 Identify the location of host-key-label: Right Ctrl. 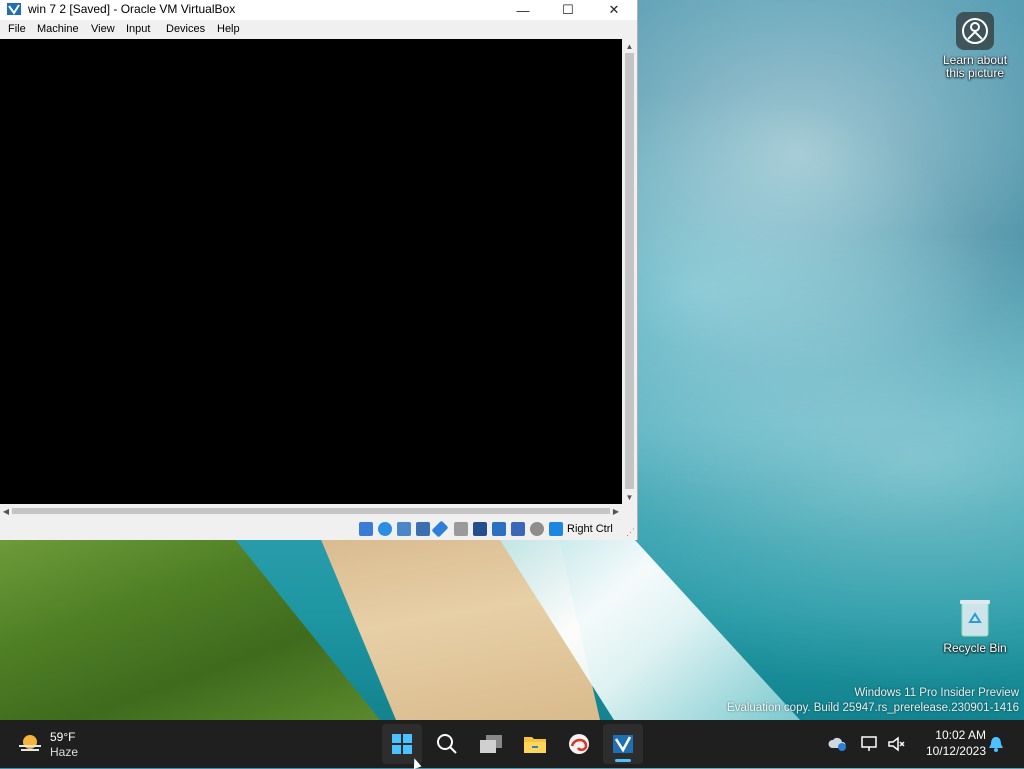
(590, 529).